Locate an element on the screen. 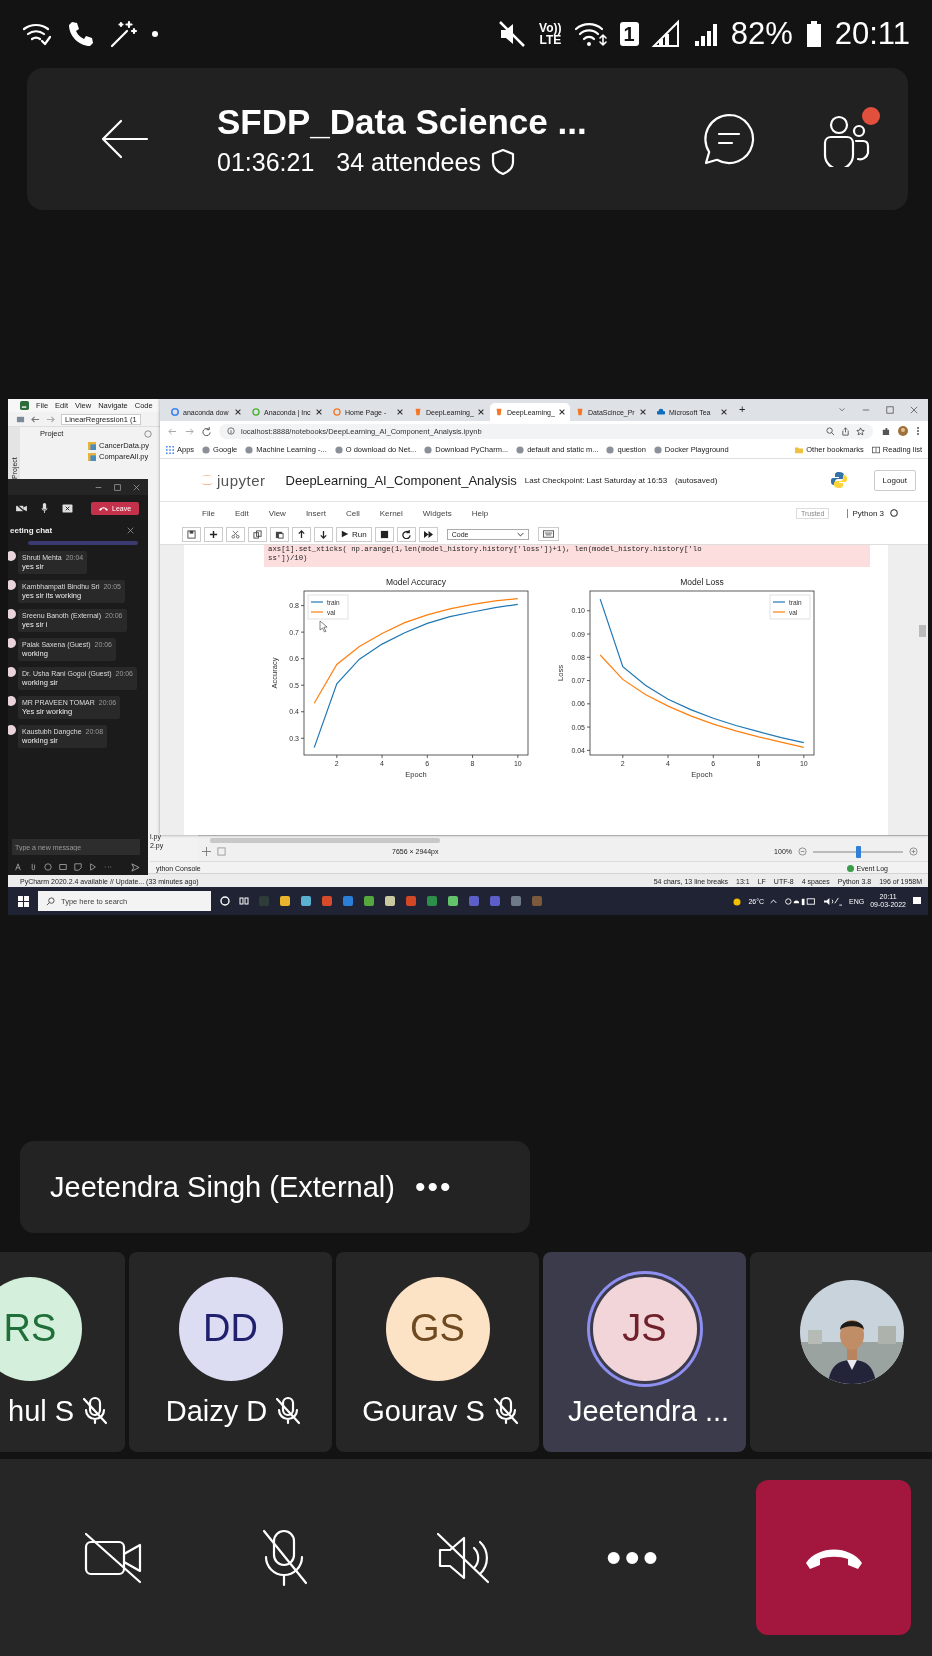 This screenshot has width=932, height=1656. share-screen-icon is located at coordinates (67, 508).